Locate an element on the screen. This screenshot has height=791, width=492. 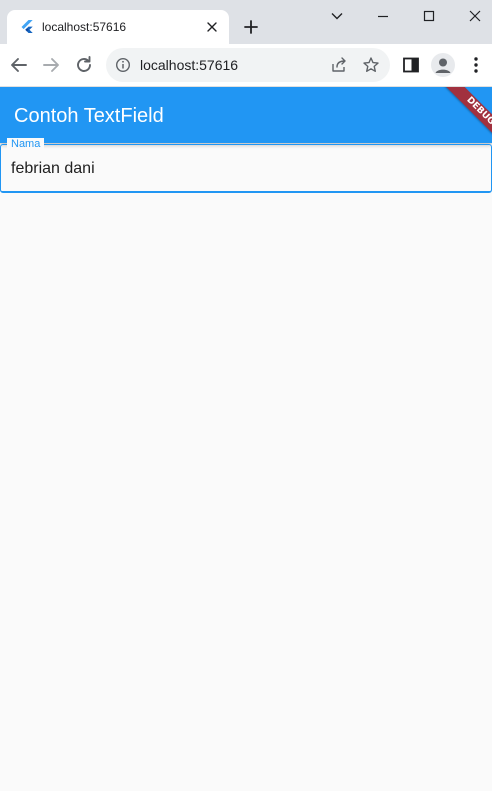
back-arrow-icon is located at coordinates (19, 65).